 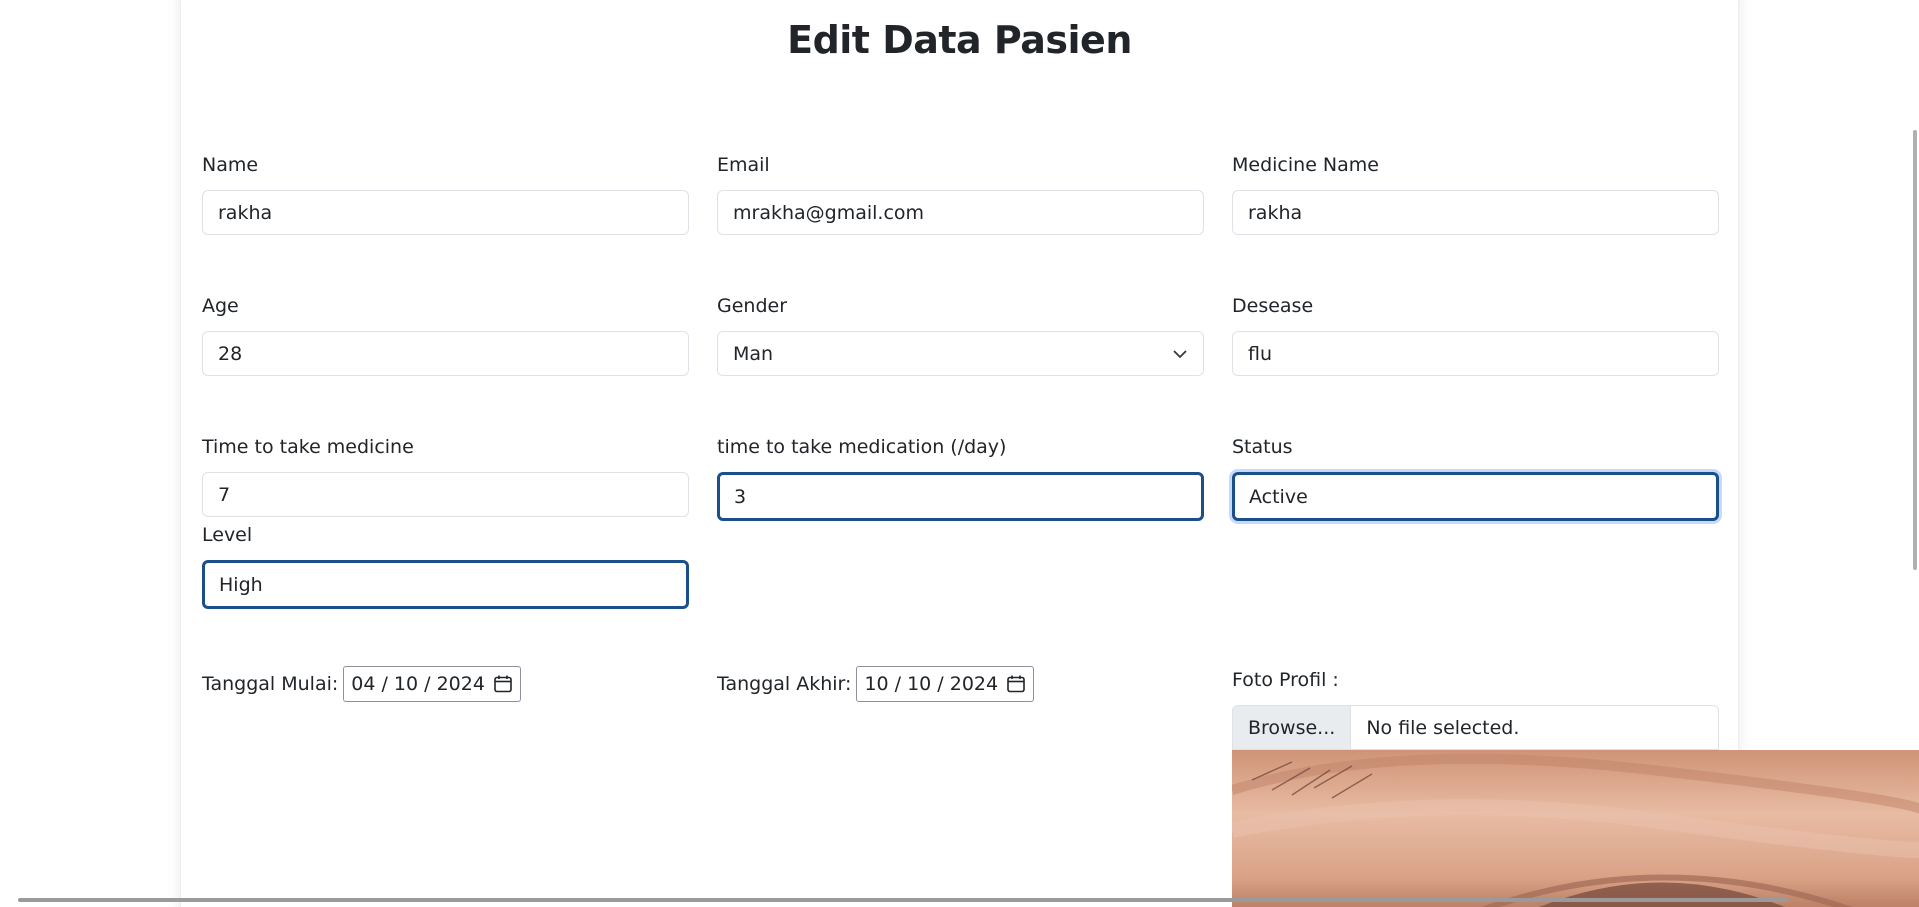 What do you see at coordinates (445, 584) in the screenshot?
I see `level-input: High` at bounding box center [445, 584].